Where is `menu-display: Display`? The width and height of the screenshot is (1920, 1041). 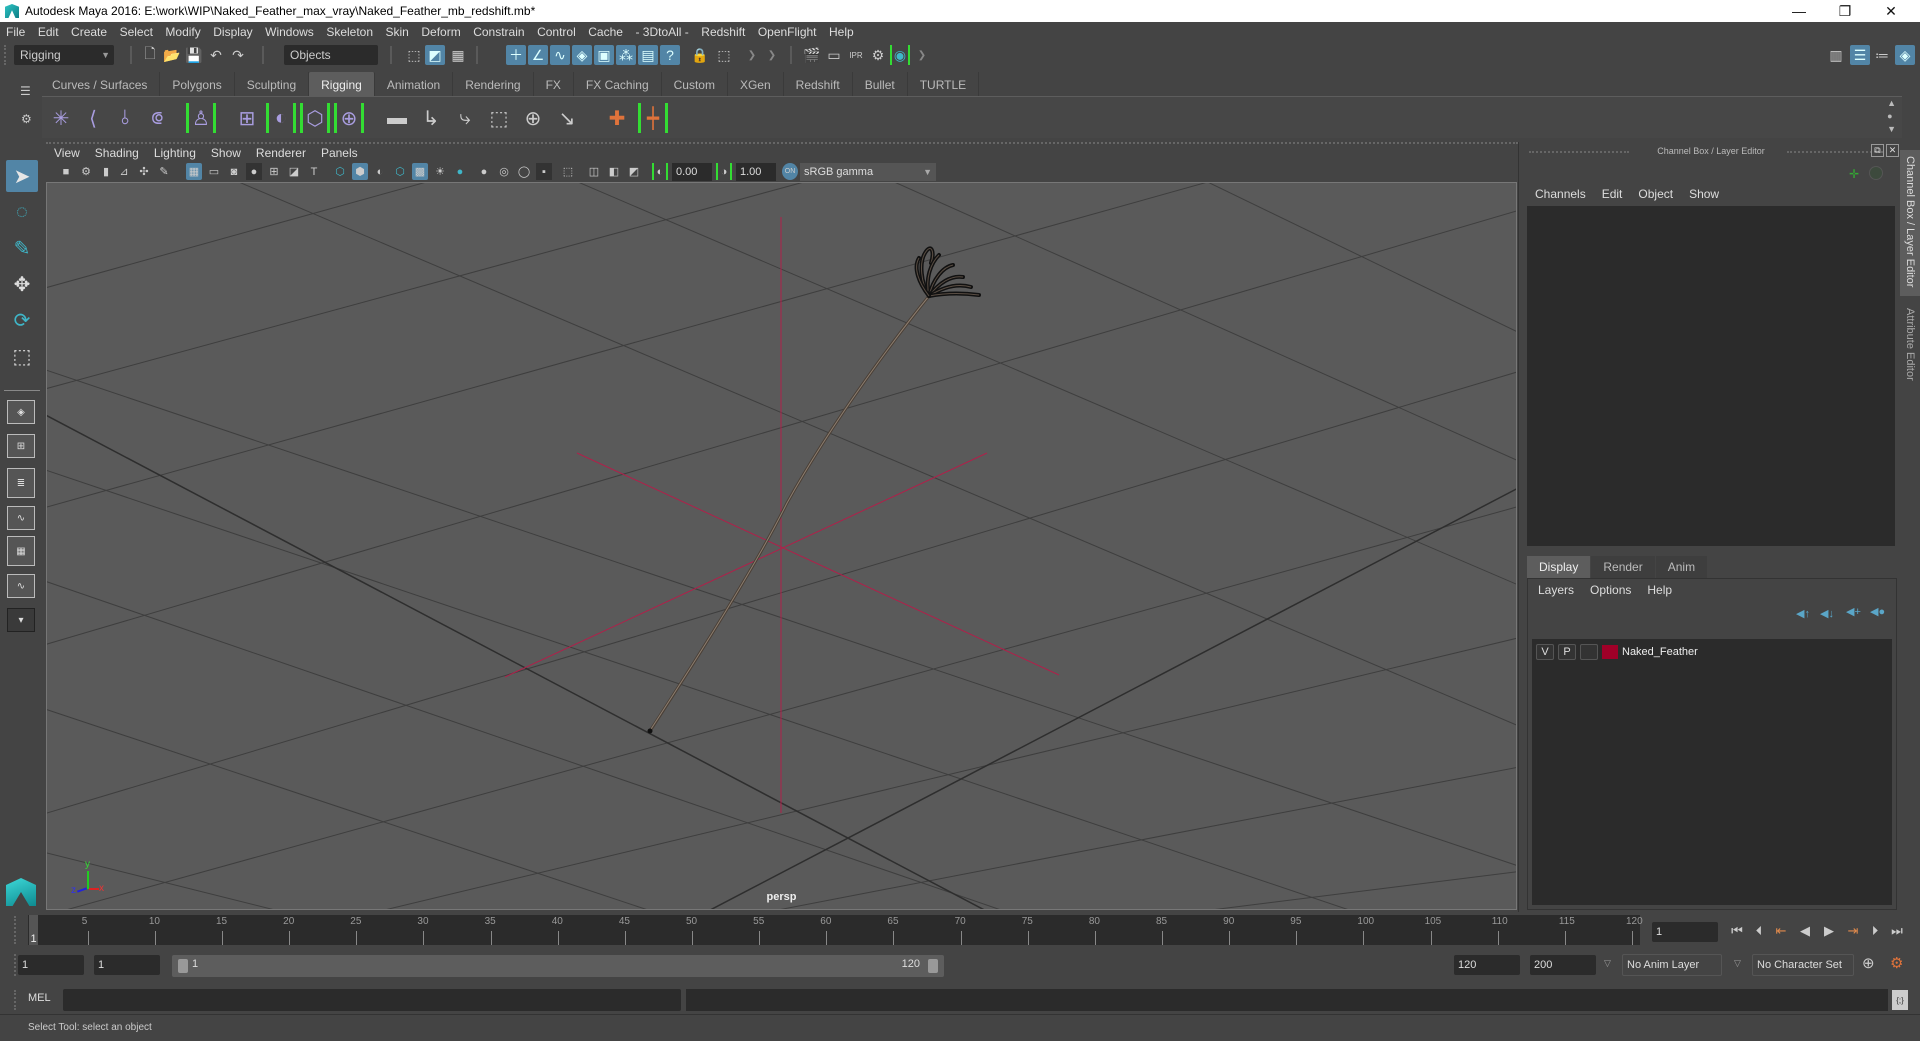
menu-display: Display is located at coordinates (232, 32).